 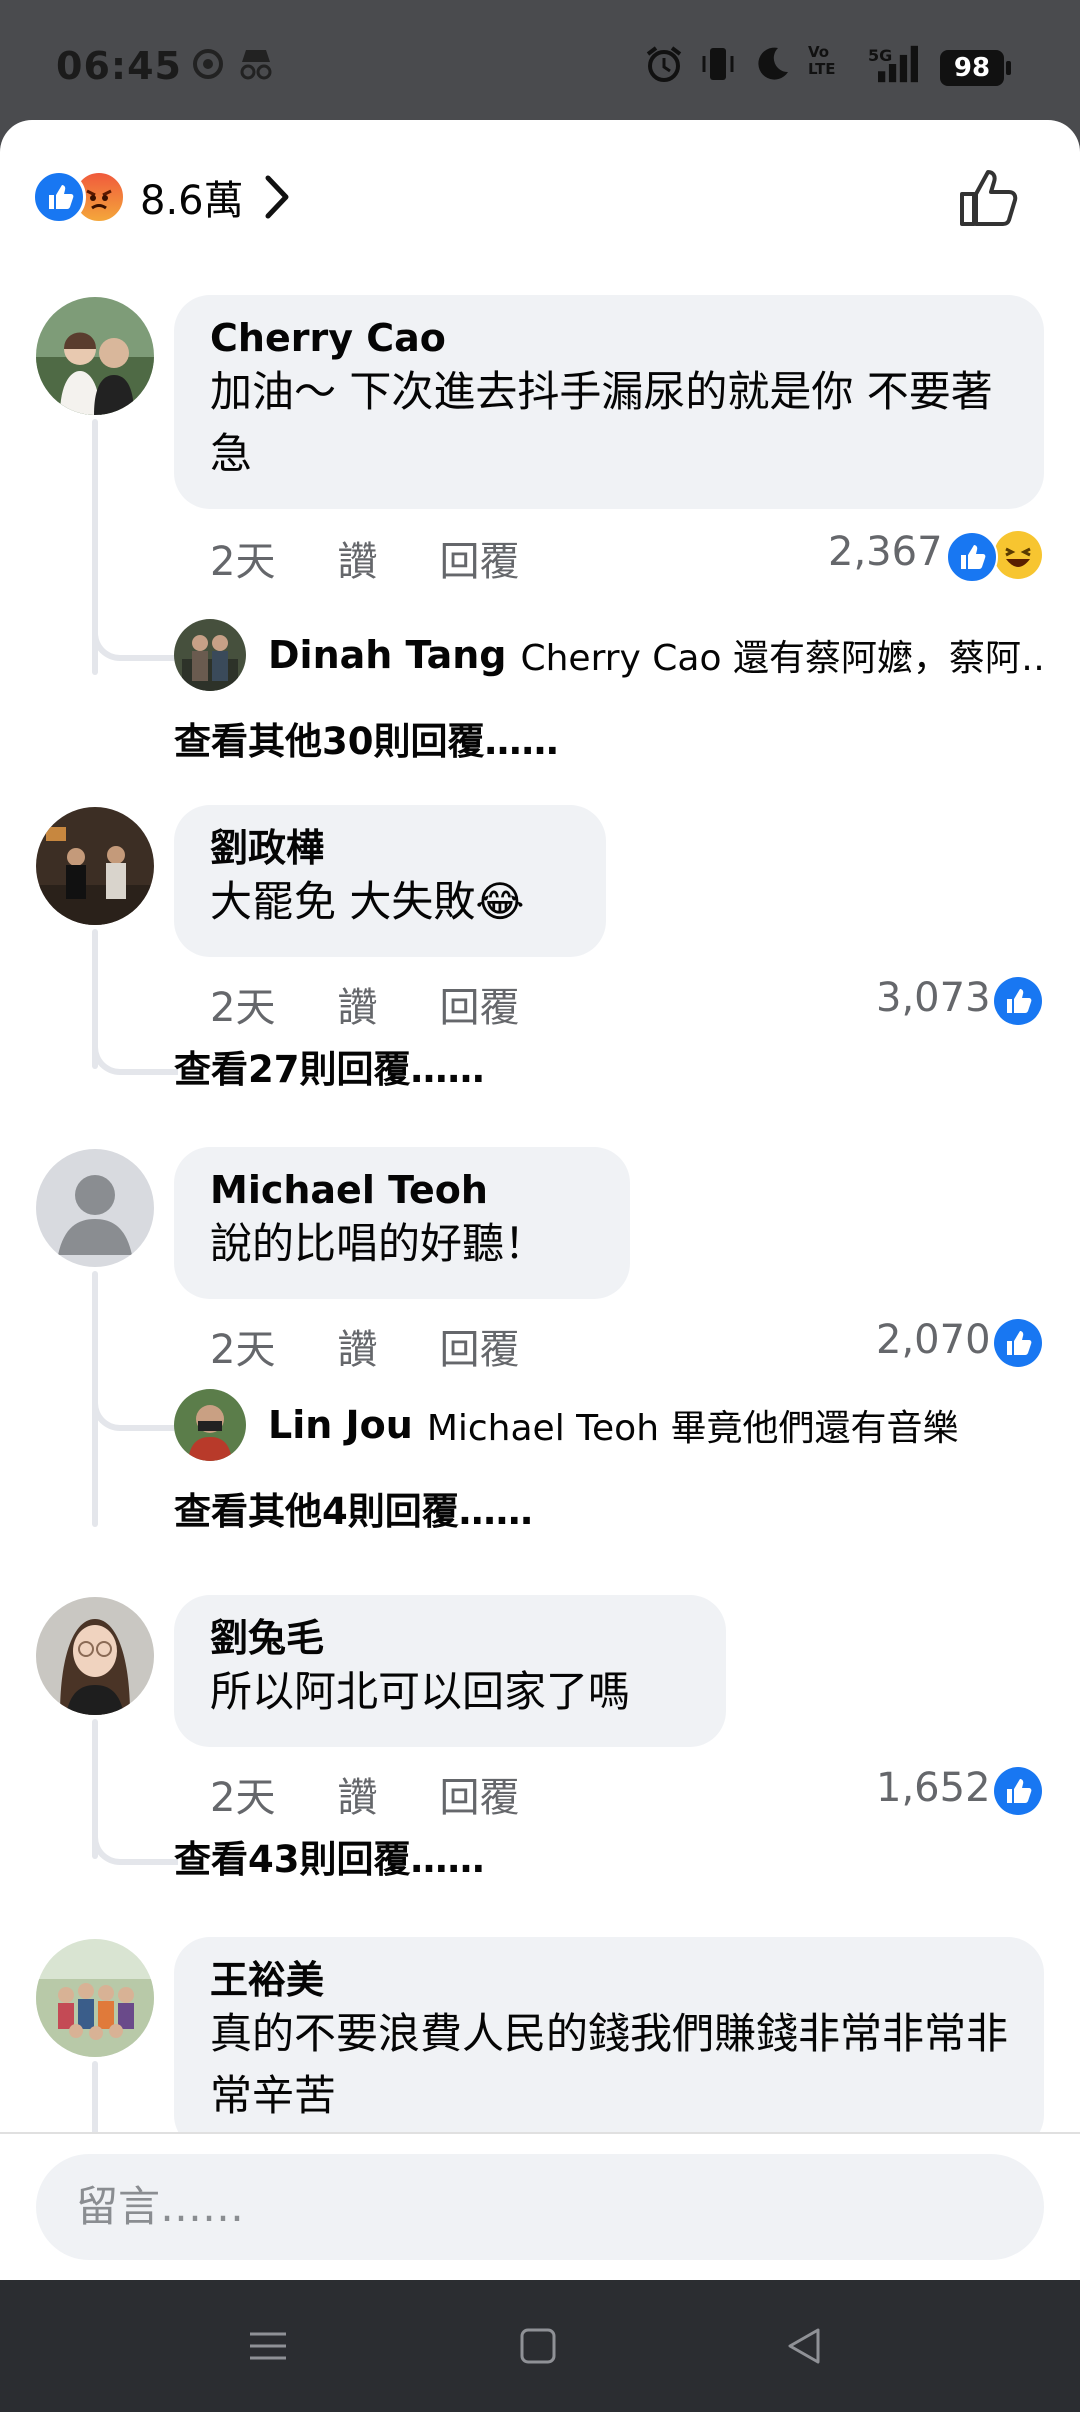 What do you see at coordinates (420, 1691) in the screenshot?
I see `comment-text: 所以阿北可以回家了嗎` at bounding box center [420, 1691].